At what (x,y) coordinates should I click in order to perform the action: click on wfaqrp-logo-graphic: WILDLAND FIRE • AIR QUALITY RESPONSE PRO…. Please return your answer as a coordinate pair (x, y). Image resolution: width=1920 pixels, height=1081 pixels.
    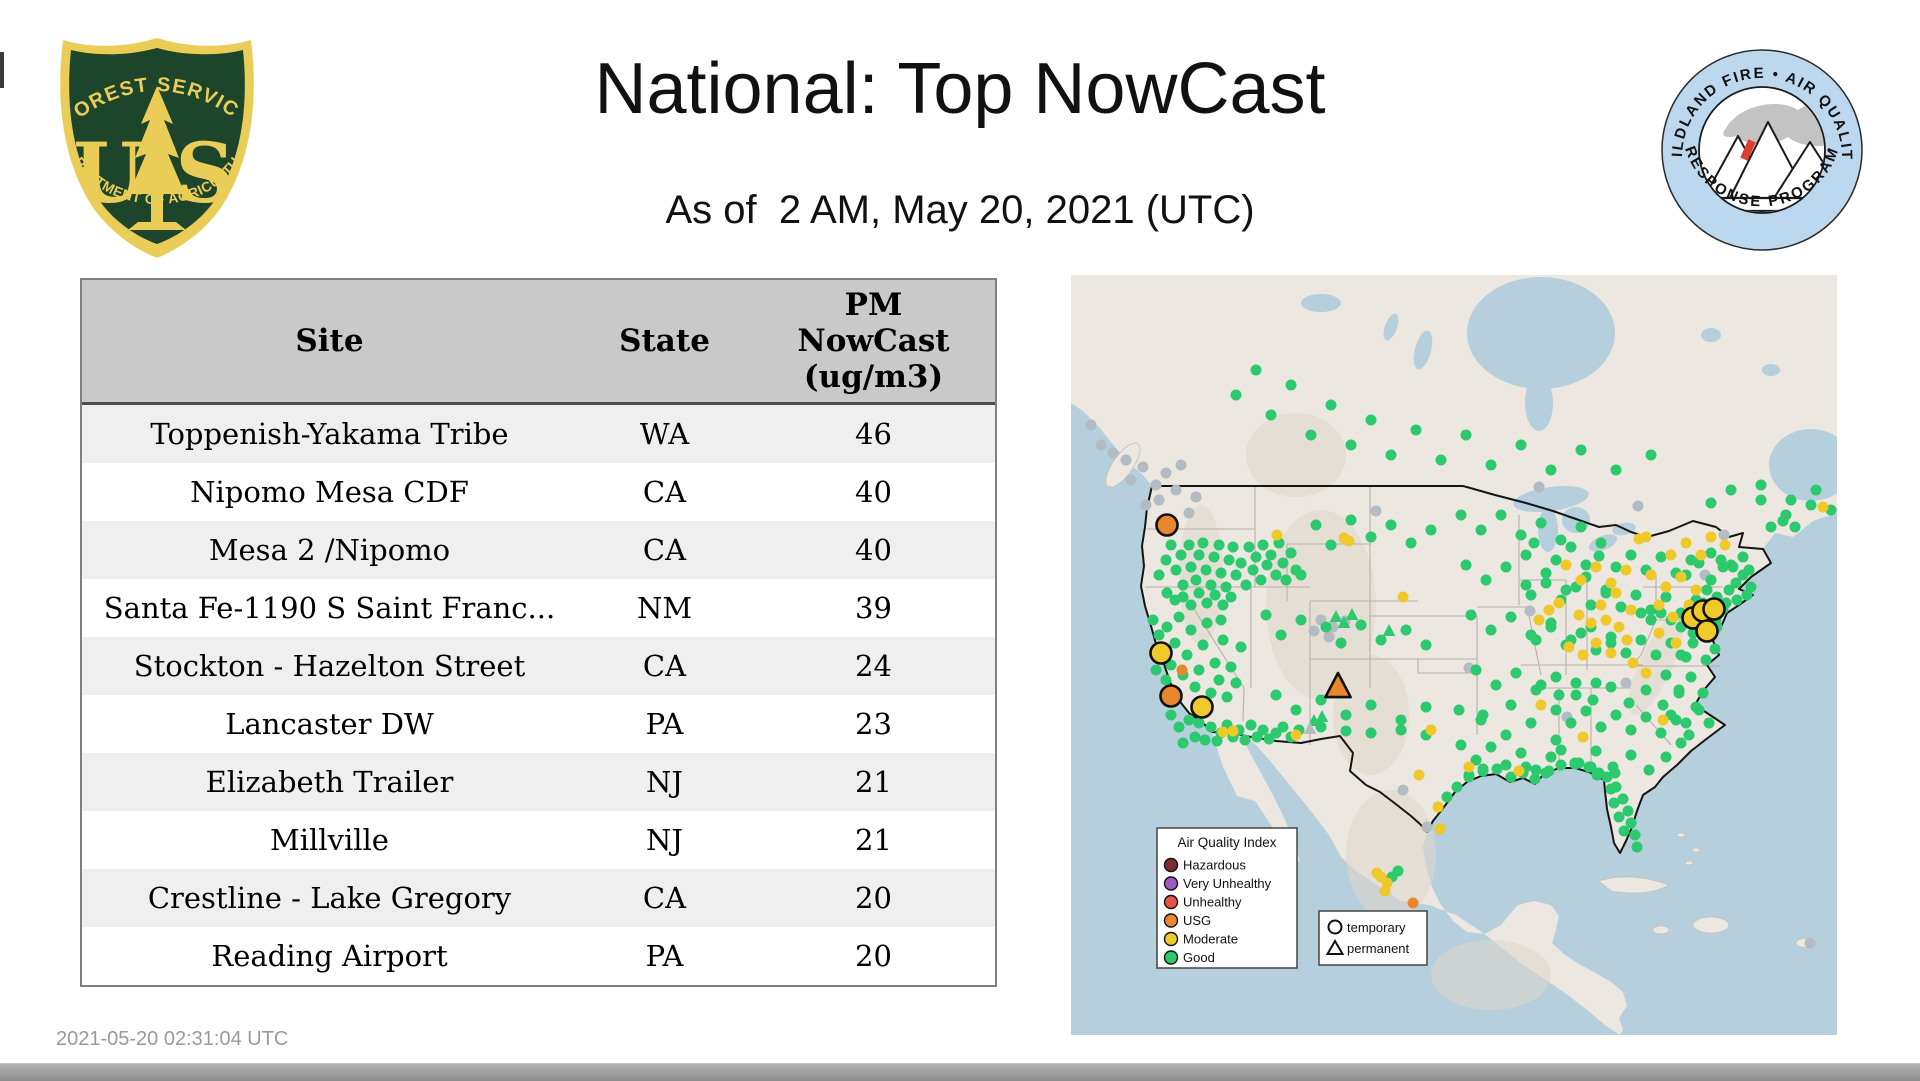
    Looking at the image, I should click on (1751, 137).